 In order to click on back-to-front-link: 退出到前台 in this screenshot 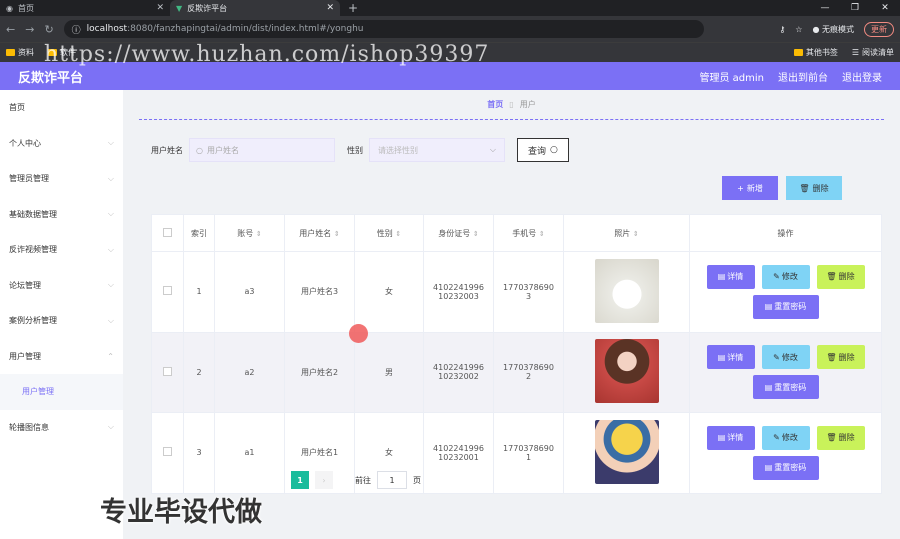, I will do `click(803, 76)`.